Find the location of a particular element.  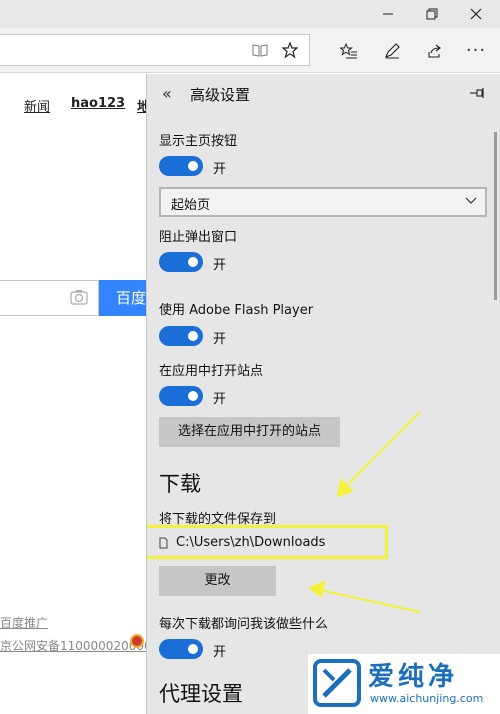

block-popups-state: 开 is located at coordinates (220, 265).